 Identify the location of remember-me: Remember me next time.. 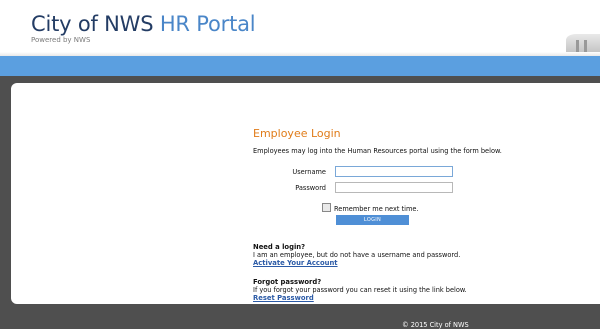
(370, 208).